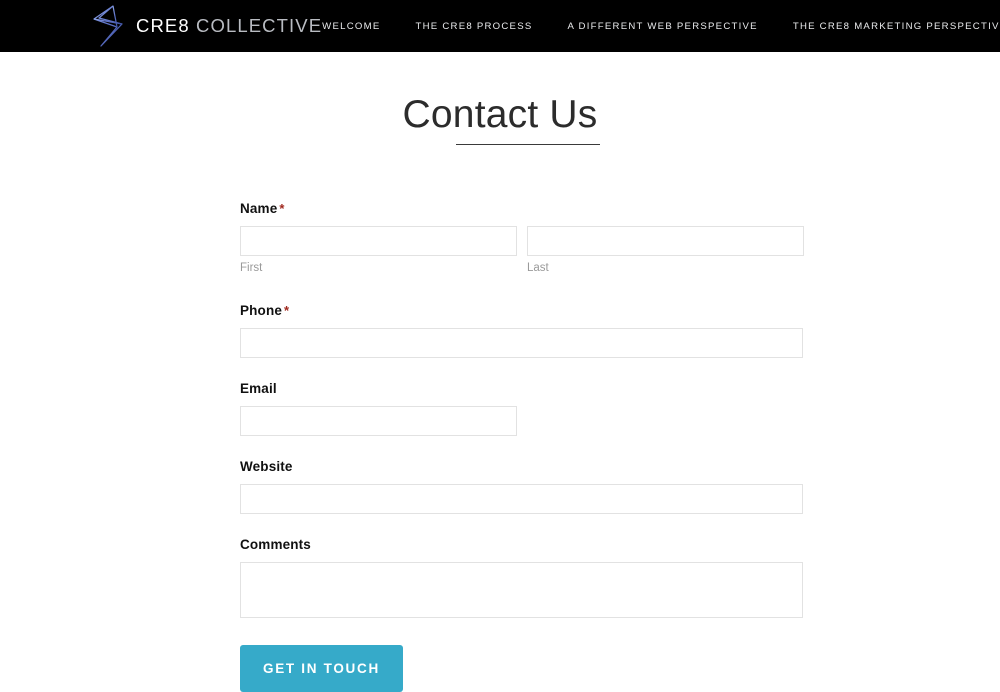  I want to click on field-label-phone: Phone *, so click(522, 311).